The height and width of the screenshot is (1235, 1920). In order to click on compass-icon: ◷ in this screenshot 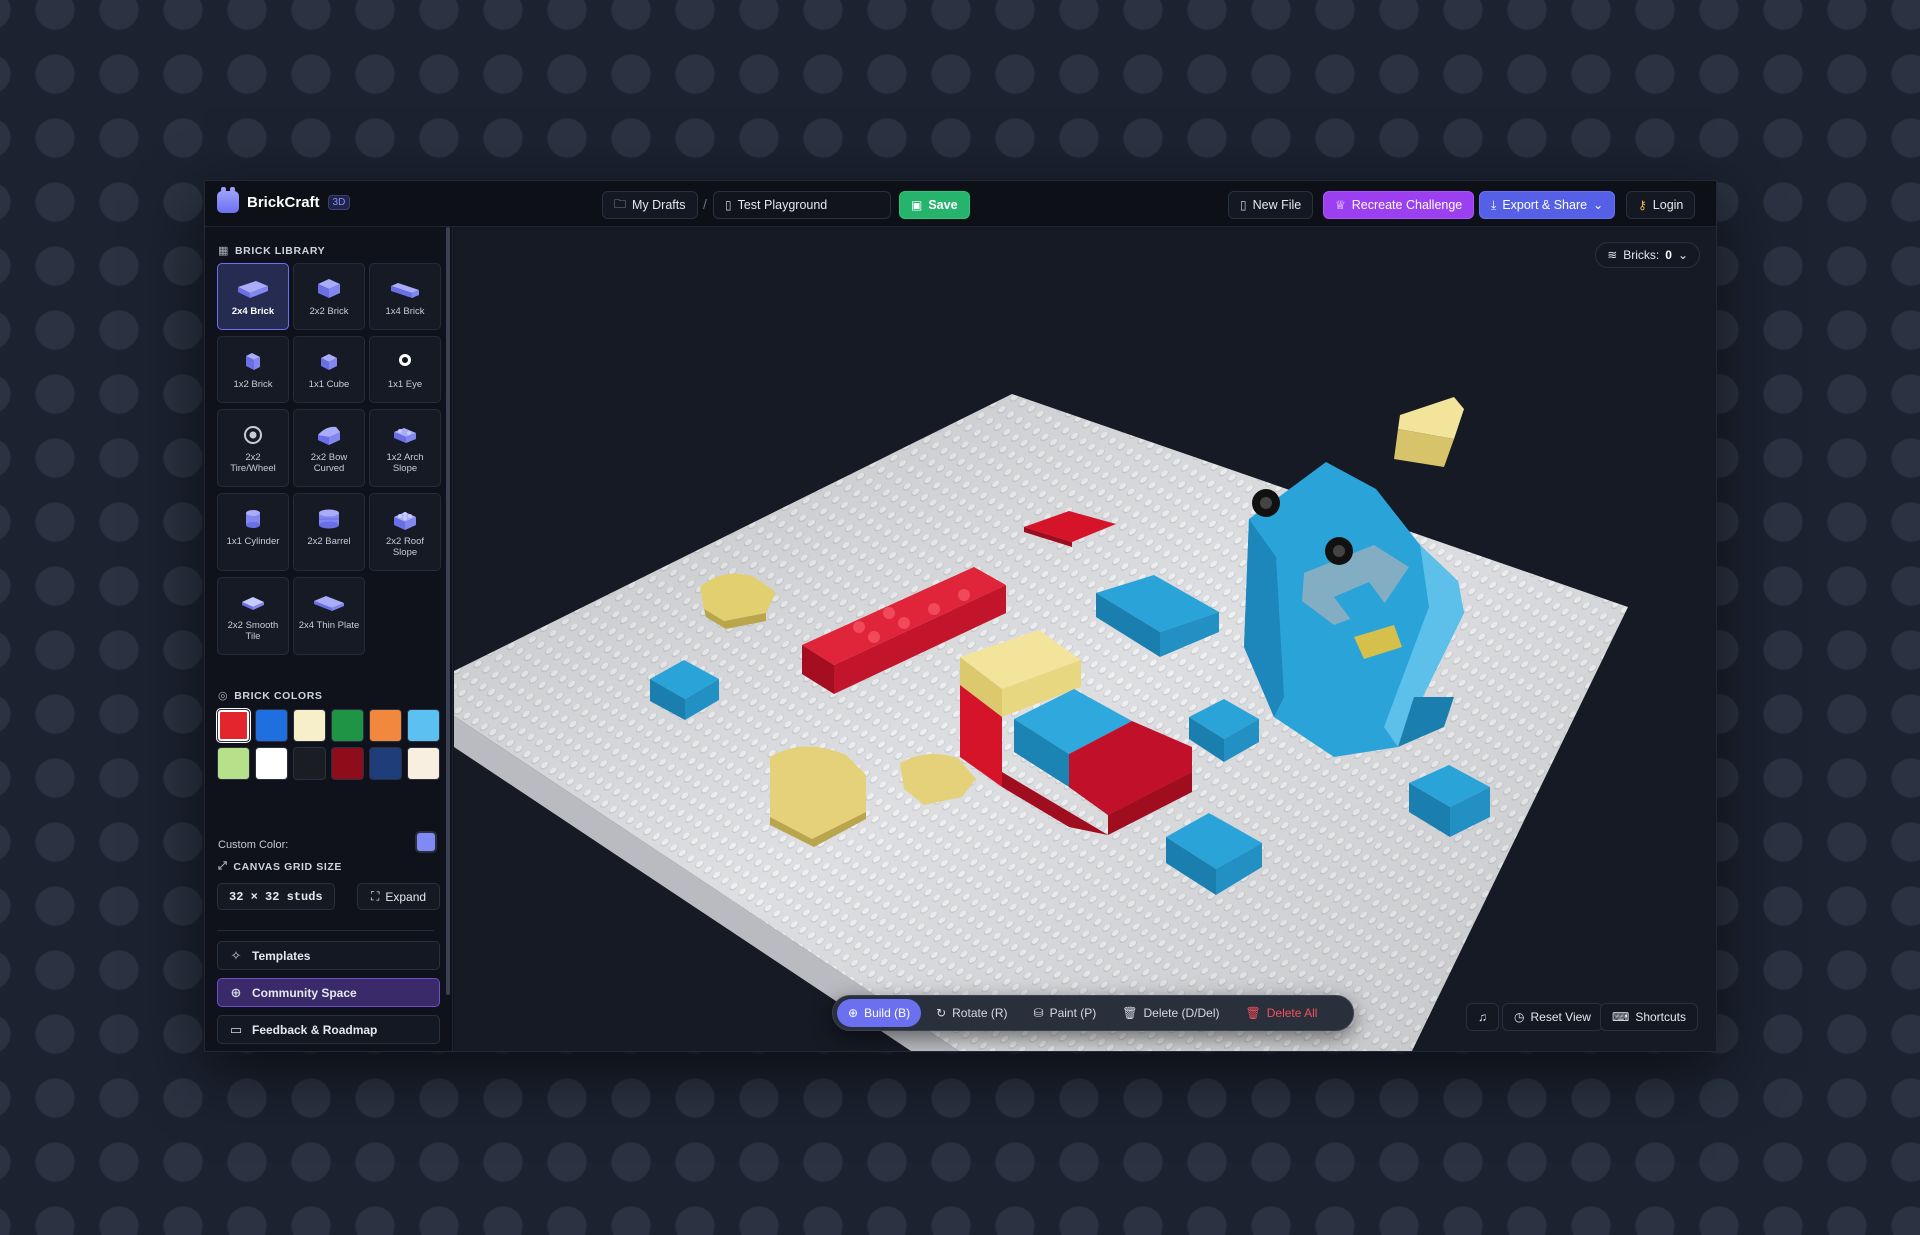, I will do `click(1519, 1017)`.